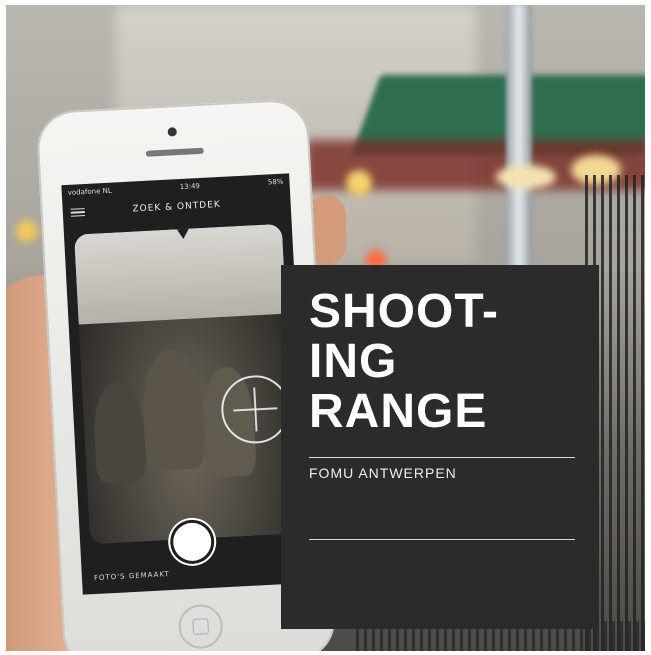 This screenshot has height=655, width=651. I want to click on viewfinder-notch, so click(183, 234).